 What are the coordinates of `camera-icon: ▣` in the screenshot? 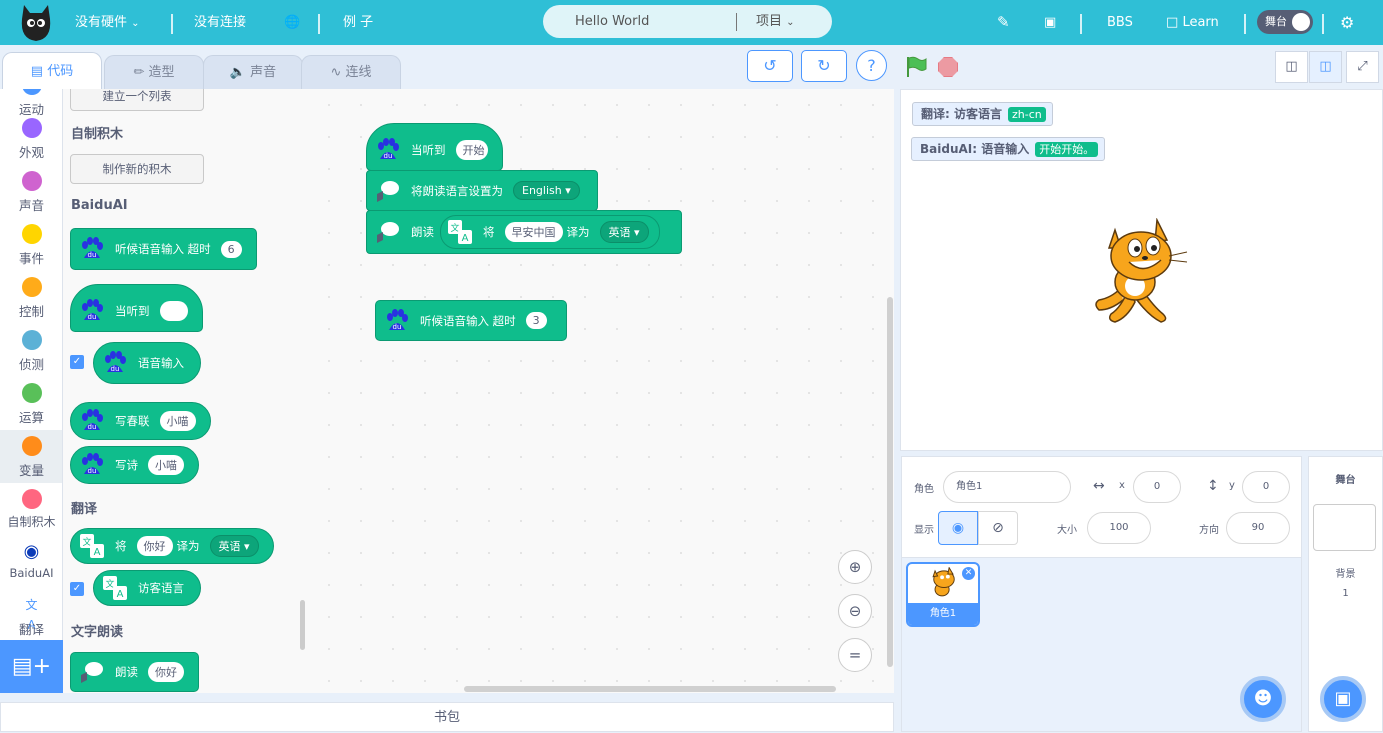 It's located at (1050, 22).